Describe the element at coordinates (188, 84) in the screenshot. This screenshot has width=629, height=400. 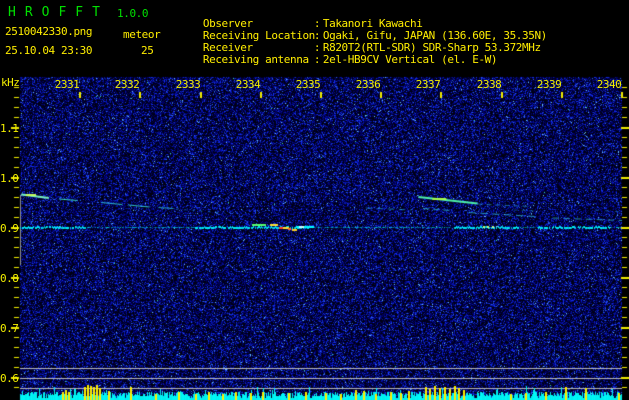
I see `time-tick-label: 2333` at that location.